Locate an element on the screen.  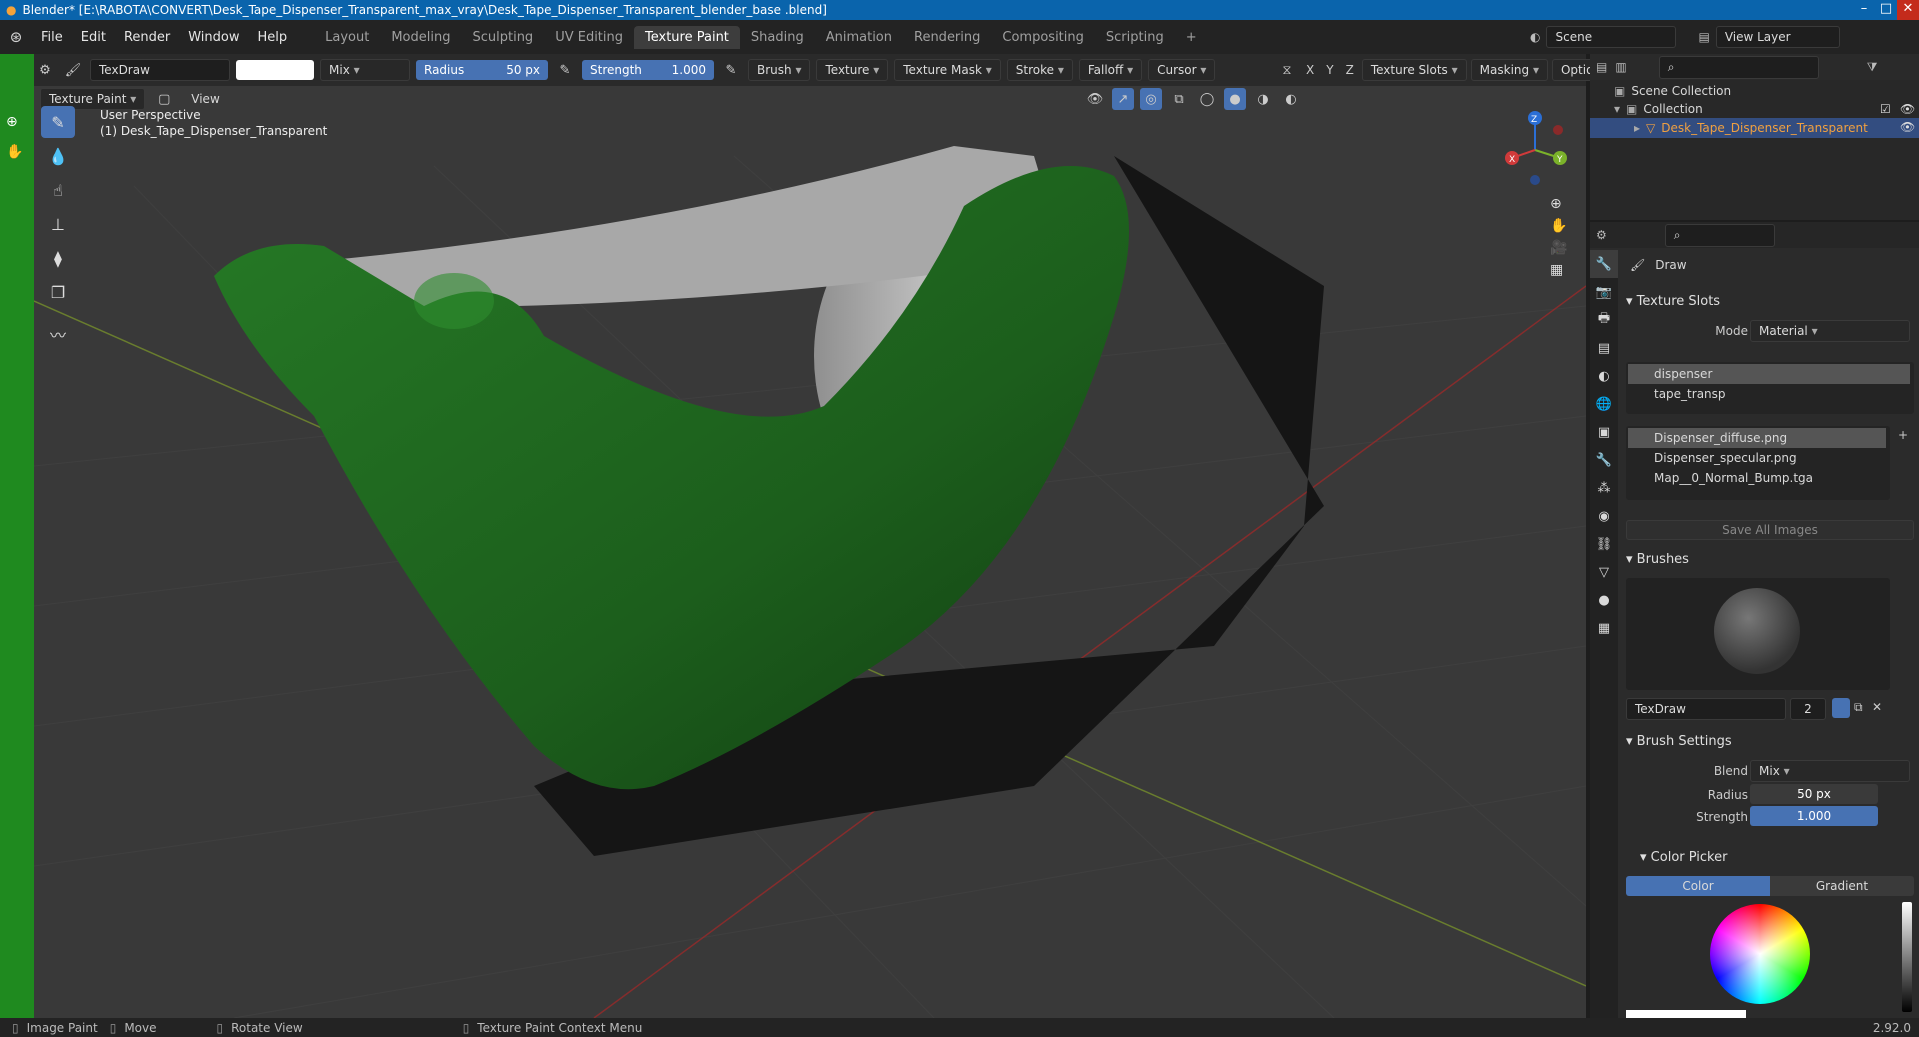
view-layer-tab-icon: ▤ is located at coordinates (1604, 348).